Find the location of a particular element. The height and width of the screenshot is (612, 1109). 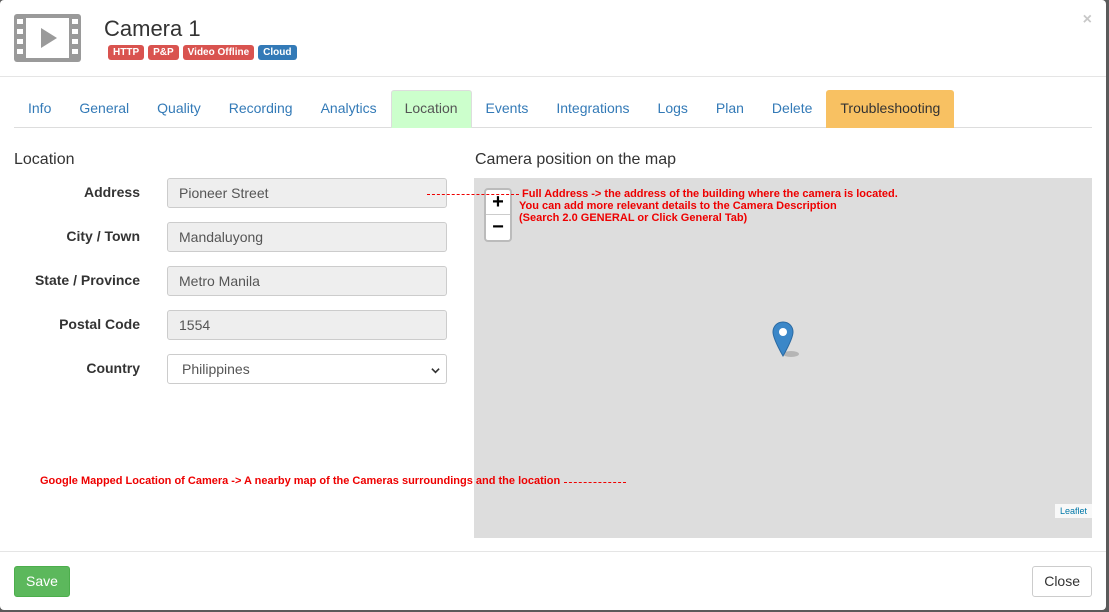

map-section-title: Camera position on the map is located at coordinates (575, 159).